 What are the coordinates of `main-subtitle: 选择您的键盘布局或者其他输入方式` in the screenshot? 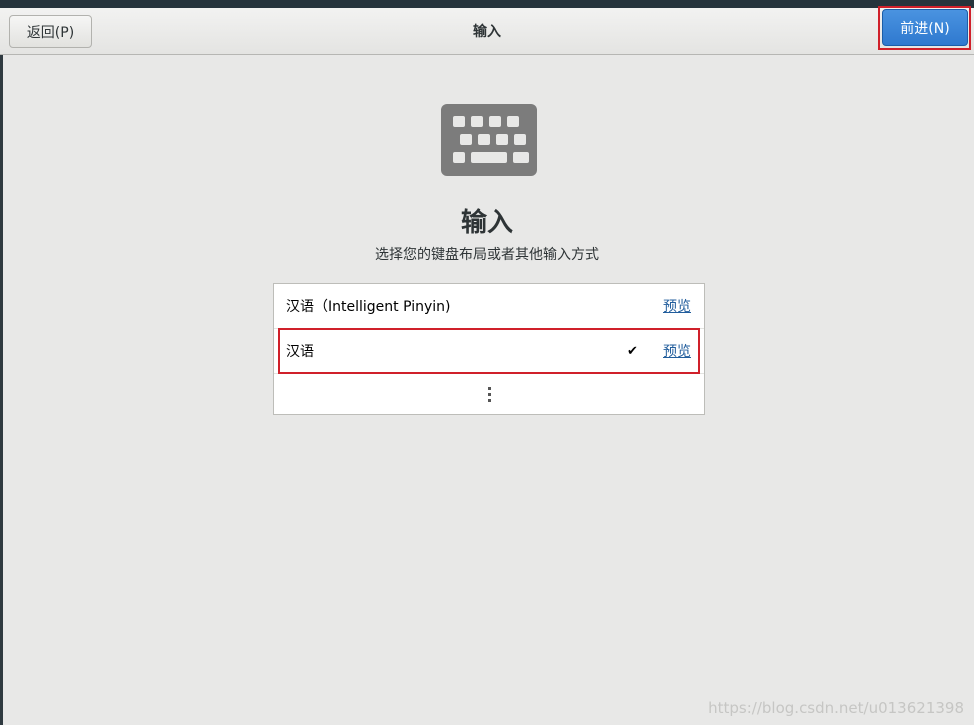 It's located at (487, 255).